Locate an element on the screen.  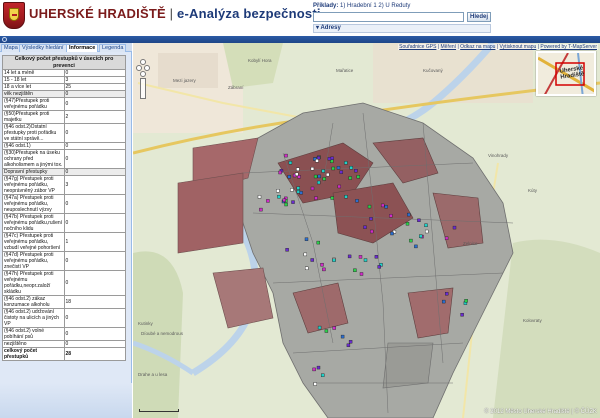
pan-up-button is located at coordinates (143, 62).